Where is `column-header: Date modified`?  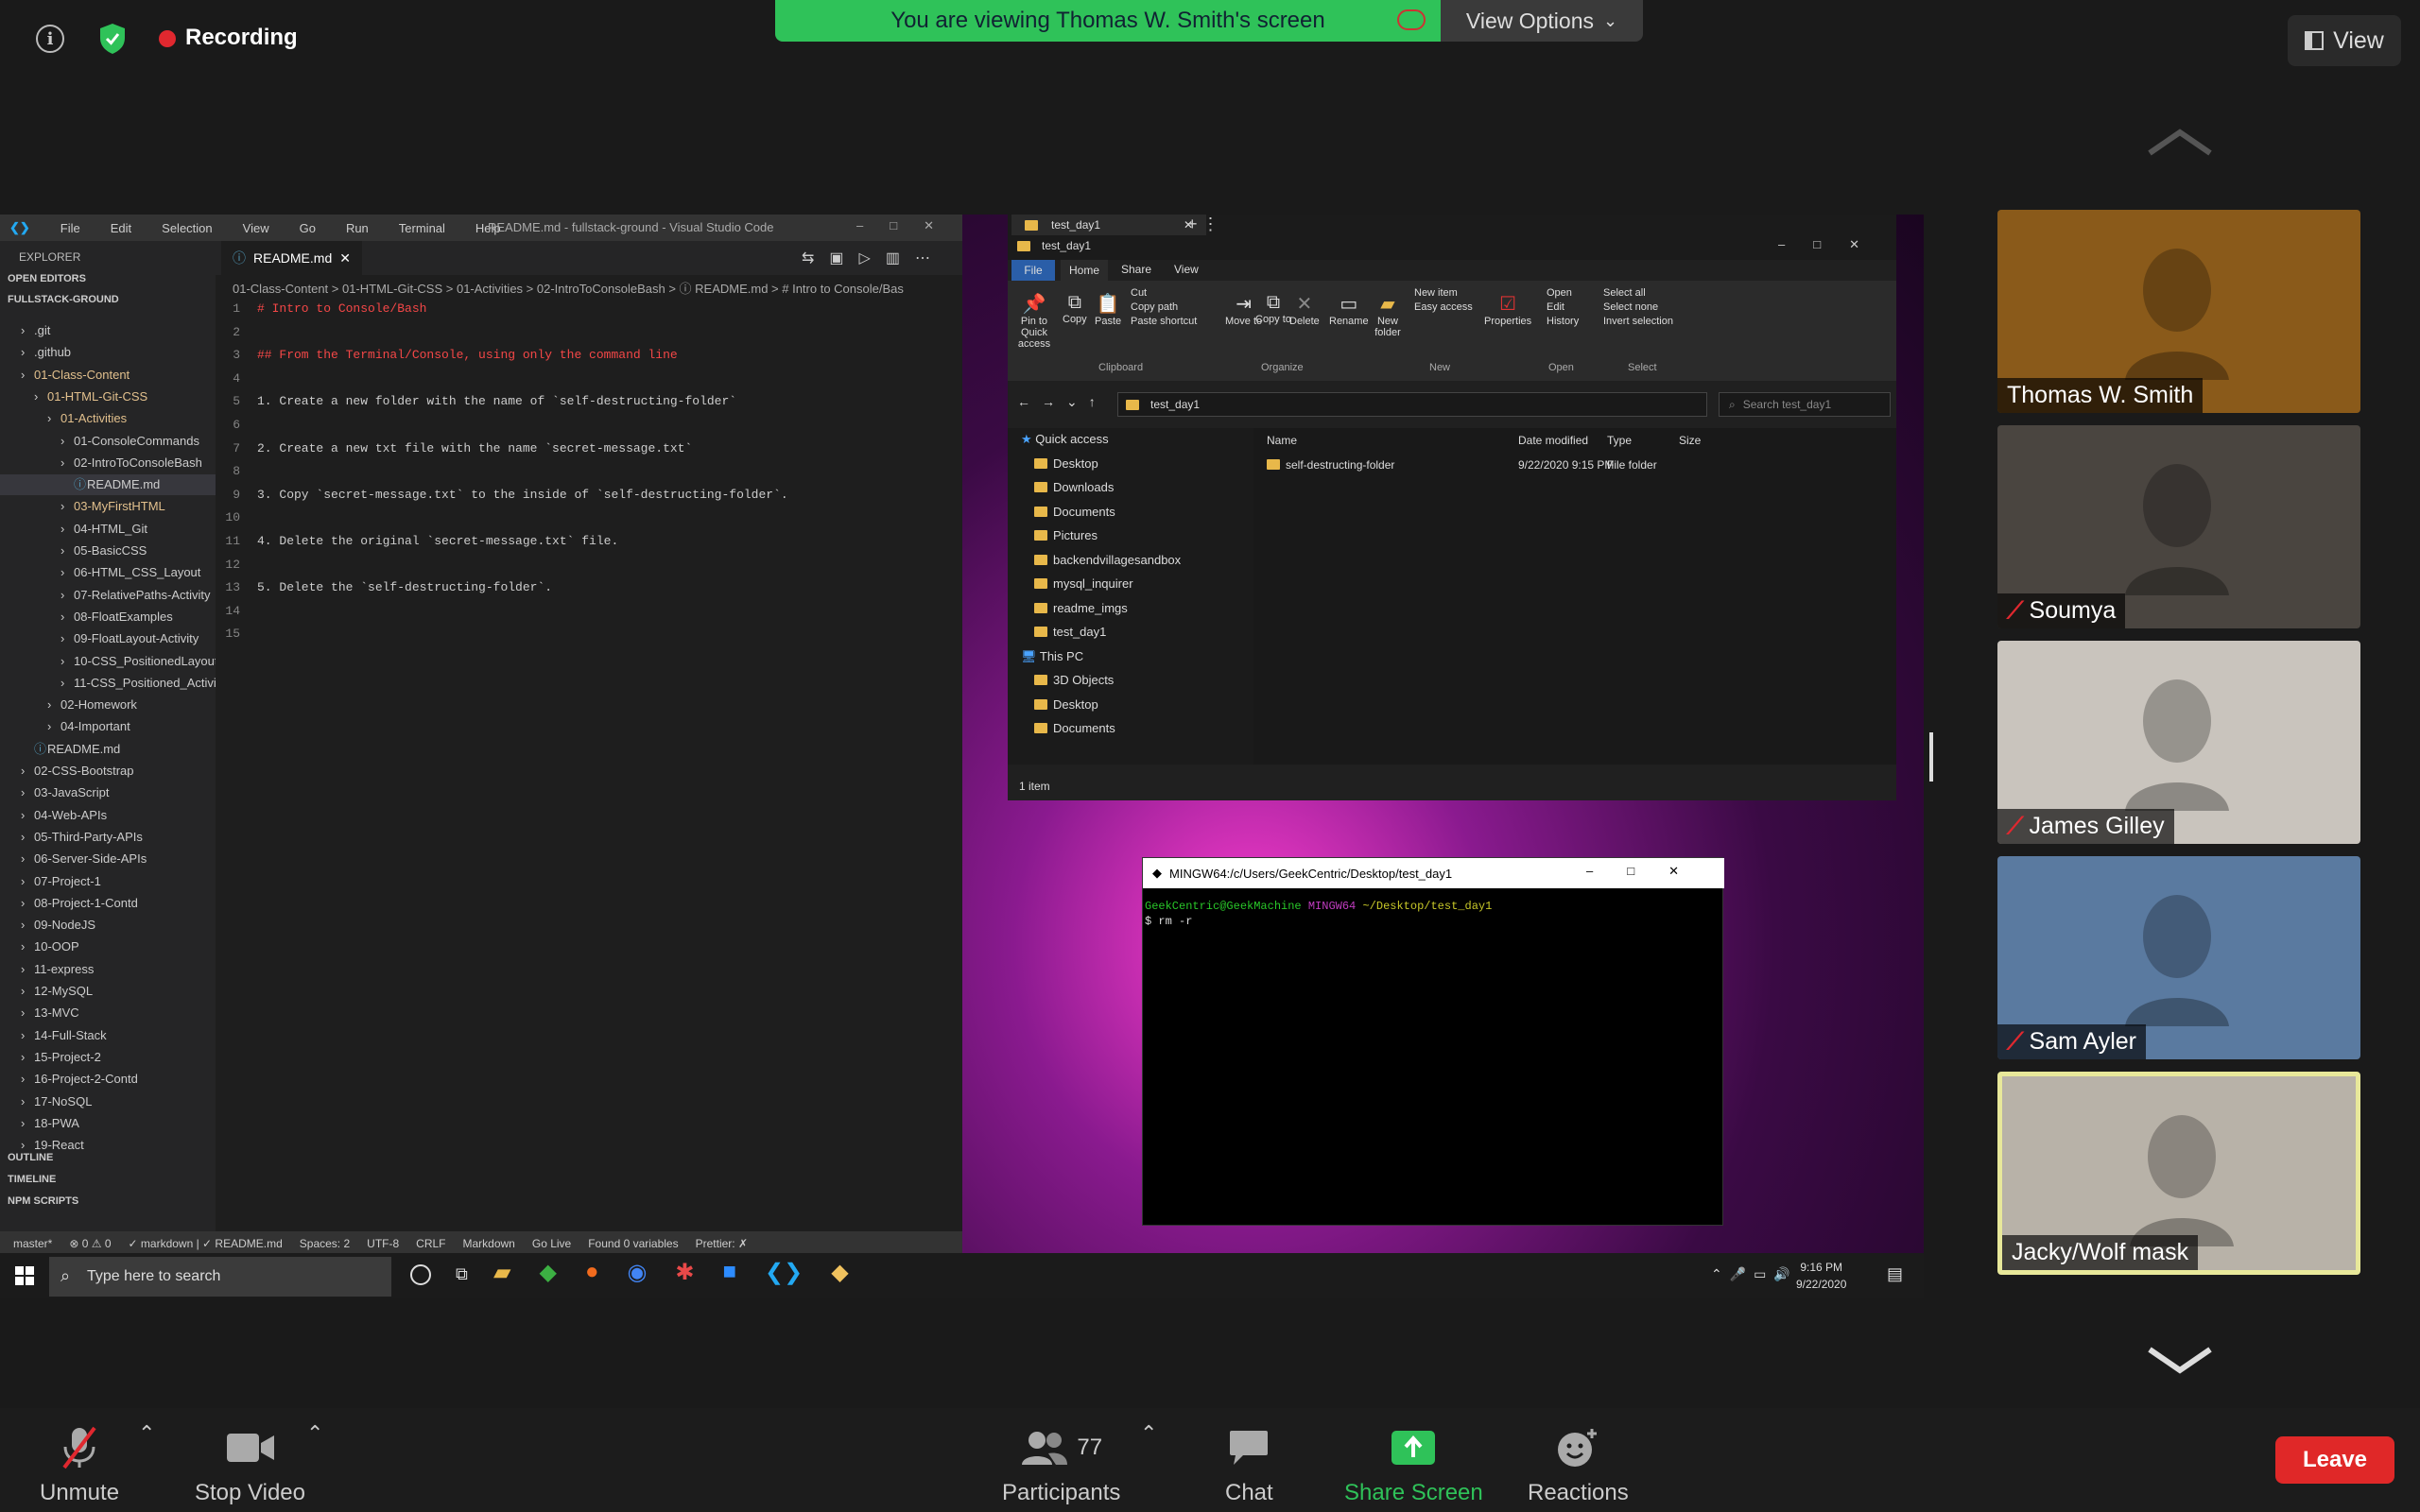
column-header: Date modified is located at coordinates (1553, 440).